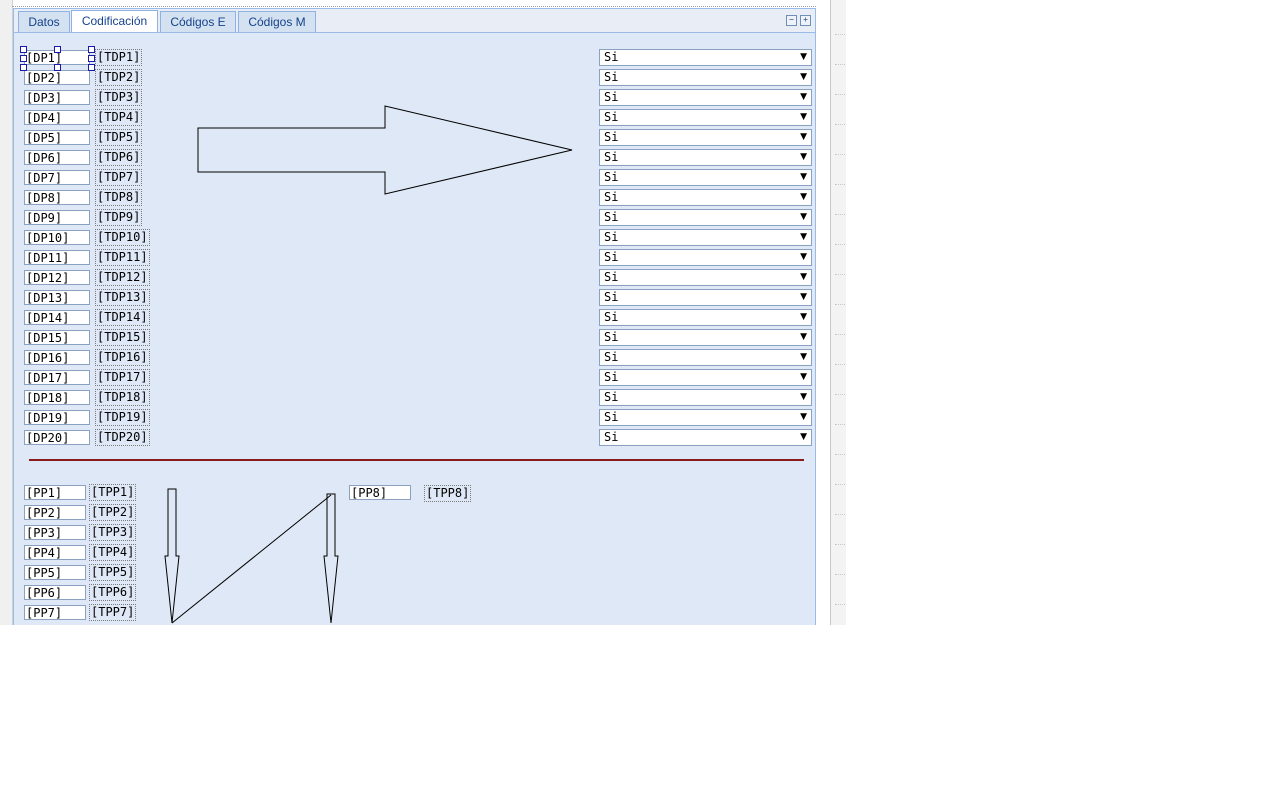 This screenshot has height=802, width=1280. I want to click on dp-field: [DP14], so click(57, 317).